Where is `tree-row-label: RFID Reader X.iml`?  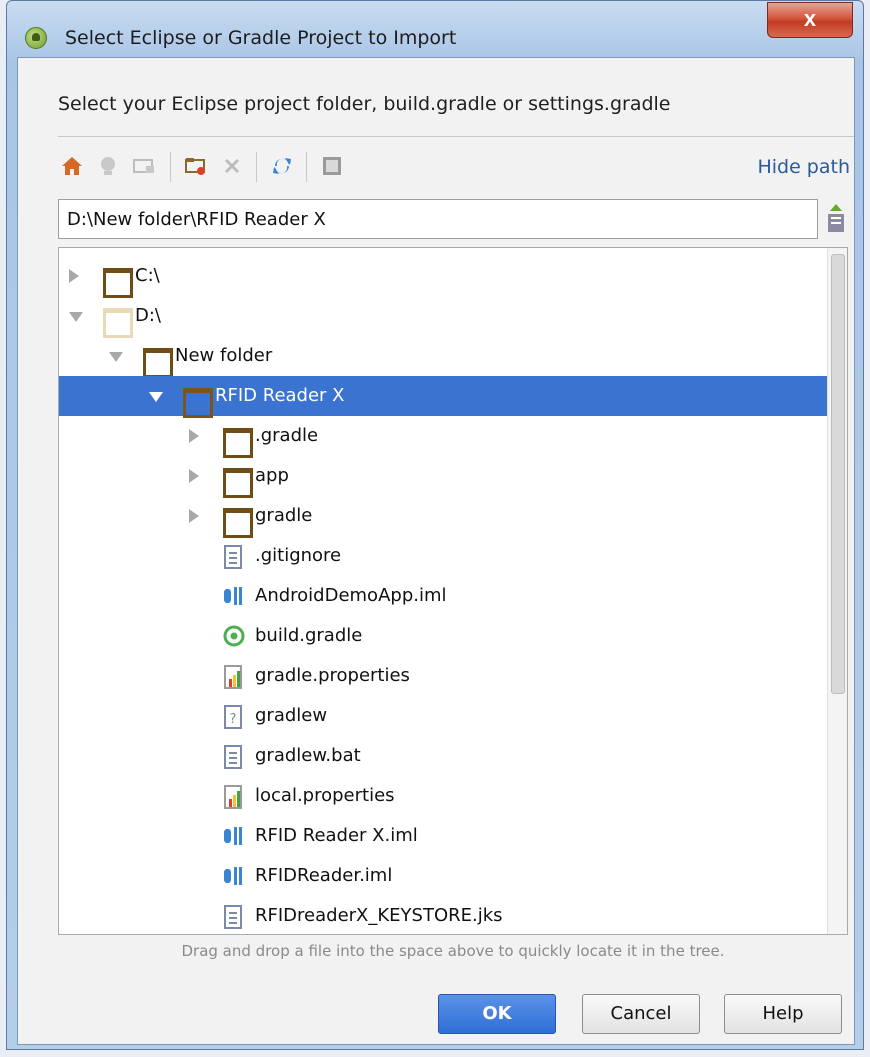 tree-row-label: RFID Reader X.iml is located at coordinates (336, 835).